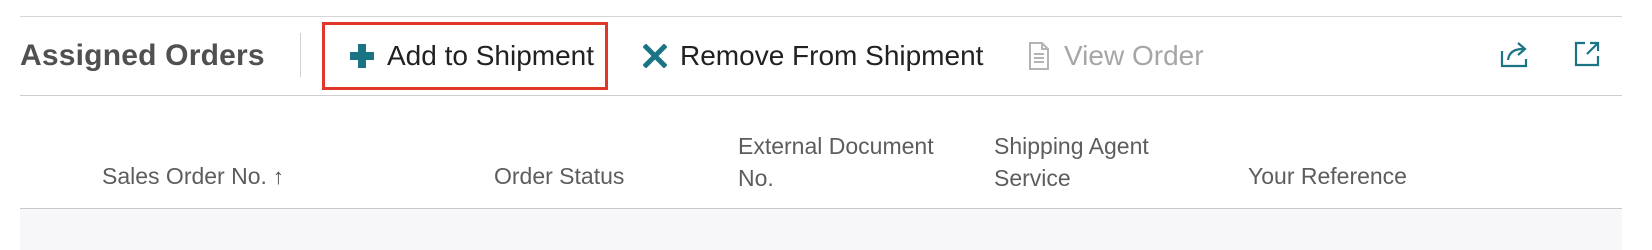 Image resolution: width=1652 pixels, height=250 pixels. I want to click on column-label: Your Reference, so click(1327, 176).